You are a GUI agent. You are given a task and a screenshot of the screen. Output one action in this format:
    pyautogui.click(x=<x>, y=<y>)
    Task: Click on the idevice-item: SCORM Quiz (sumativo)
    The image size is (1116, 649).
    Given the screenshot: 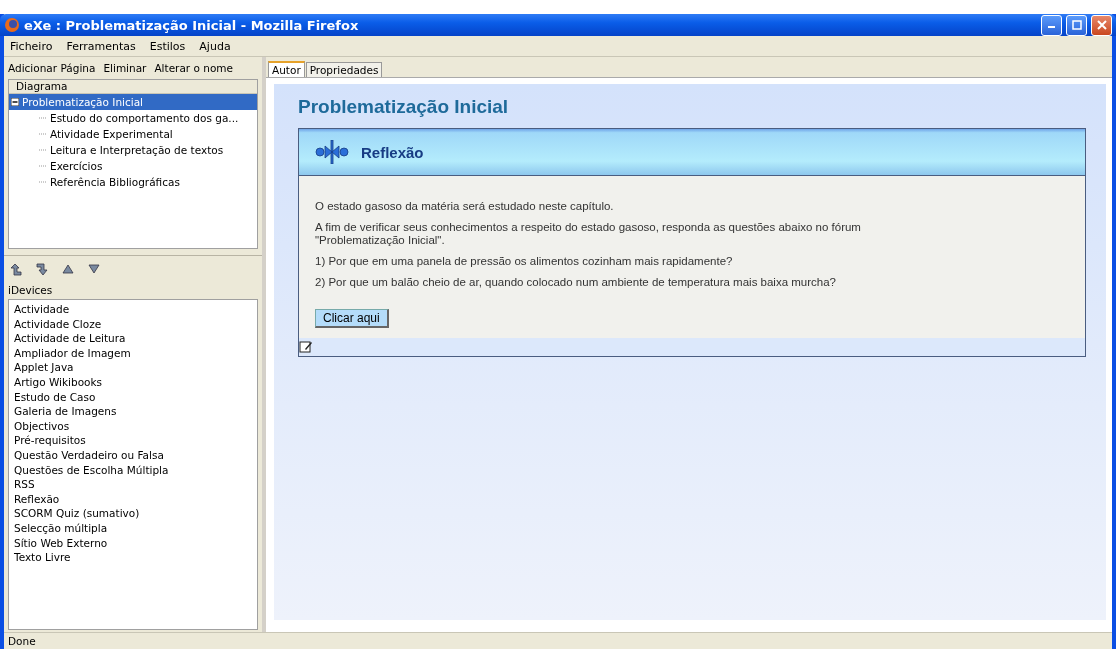 What is the action you would take?
    pyautogui.click(x=133, y=513)
    